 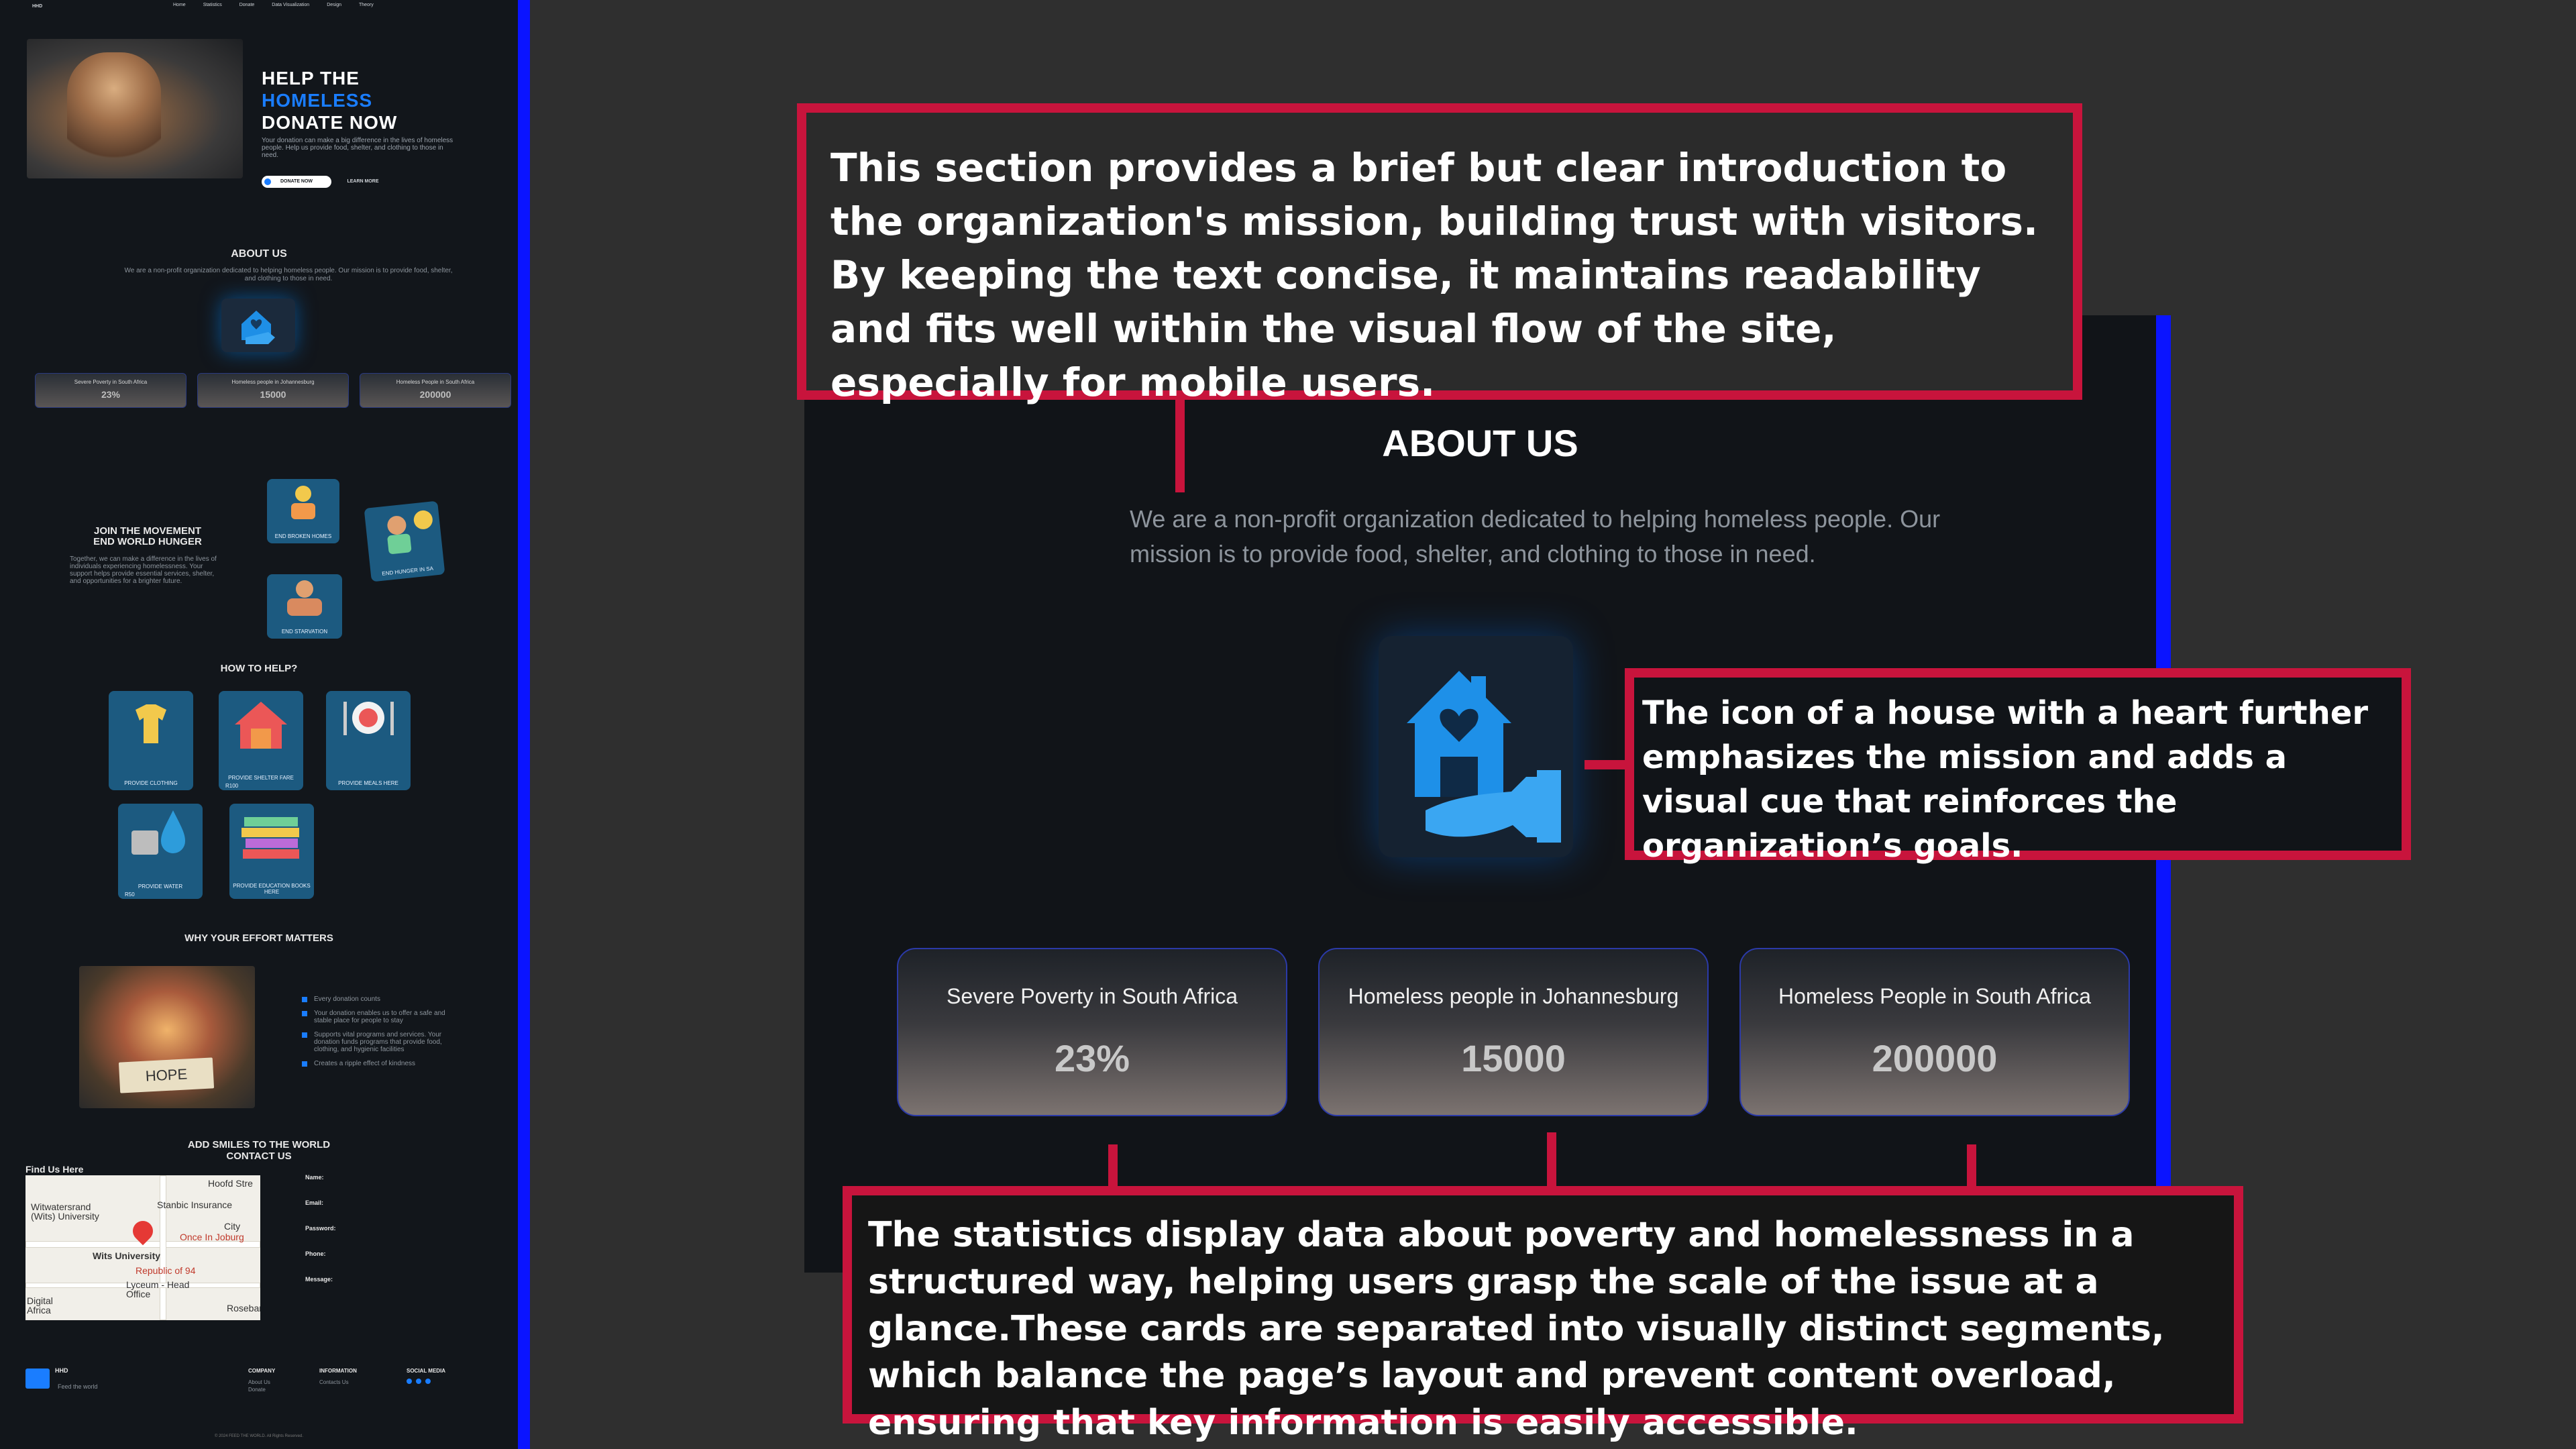 I want to click on join-heading: JOIN THE MOVEMENT END WORLD HUNGER, so click(x=147, y=536).